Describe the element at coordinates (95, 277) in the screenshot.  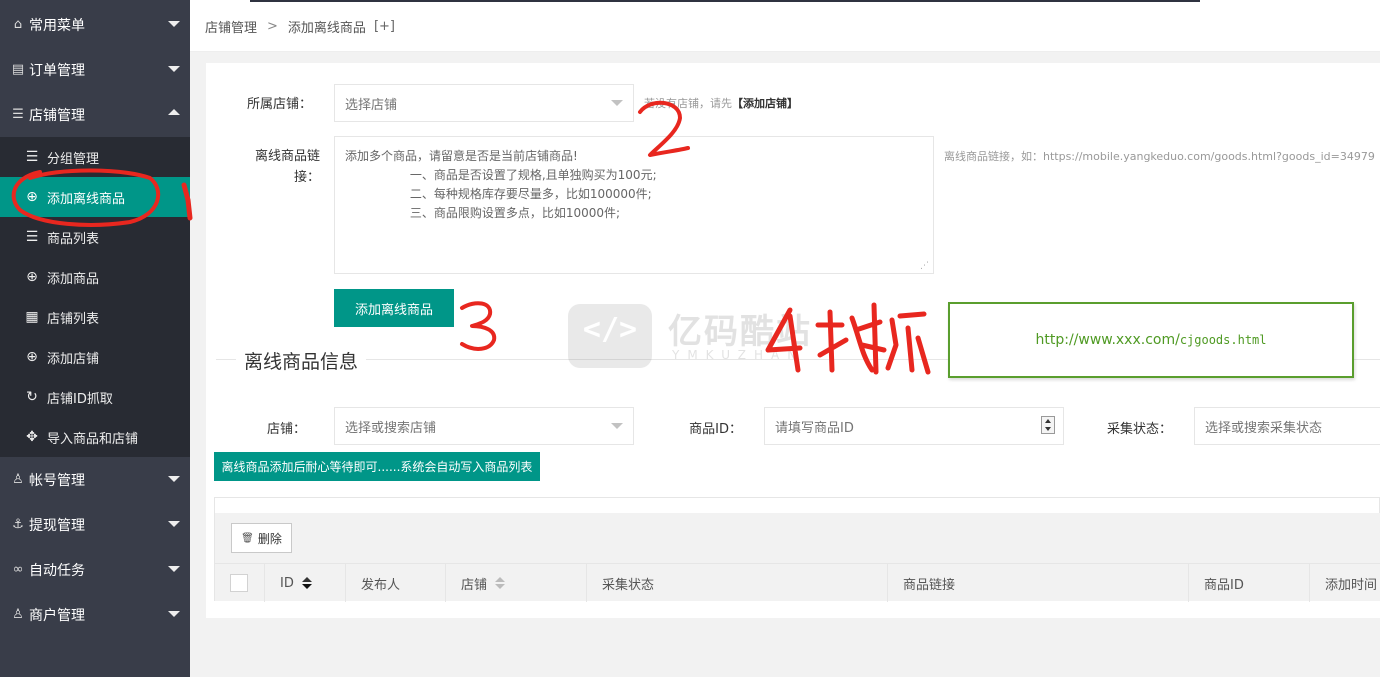
I see `sidebar-item-add-goods: ⊕ 添加商品` at that location.